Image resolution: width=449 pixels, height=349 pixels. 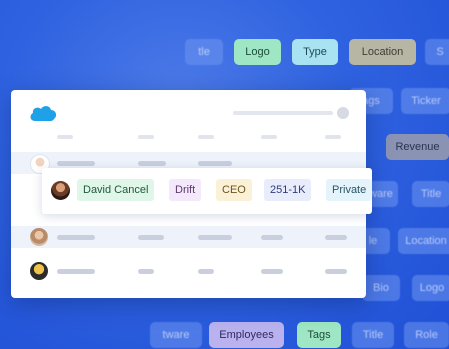 I want to click on bg-chip-bio: Bio, so click(x=381, y=288).